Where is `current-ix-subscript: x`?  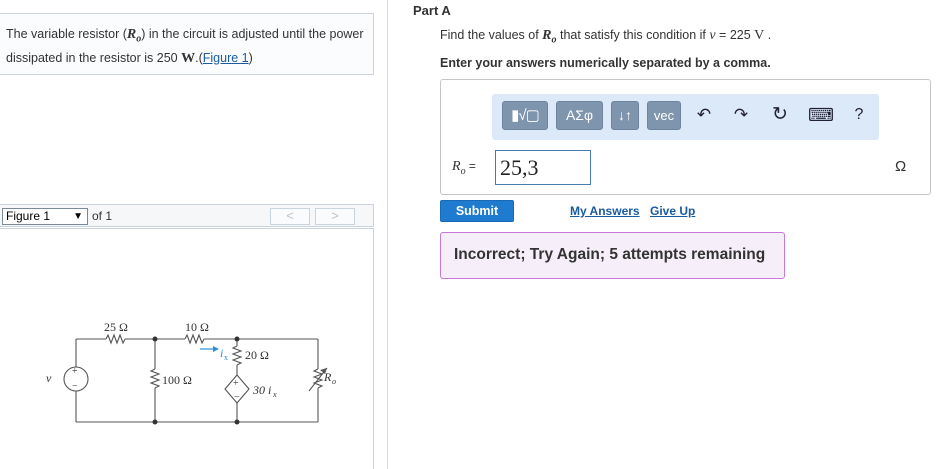 current-ix-subscript: x is located at coordinates (226, 357).